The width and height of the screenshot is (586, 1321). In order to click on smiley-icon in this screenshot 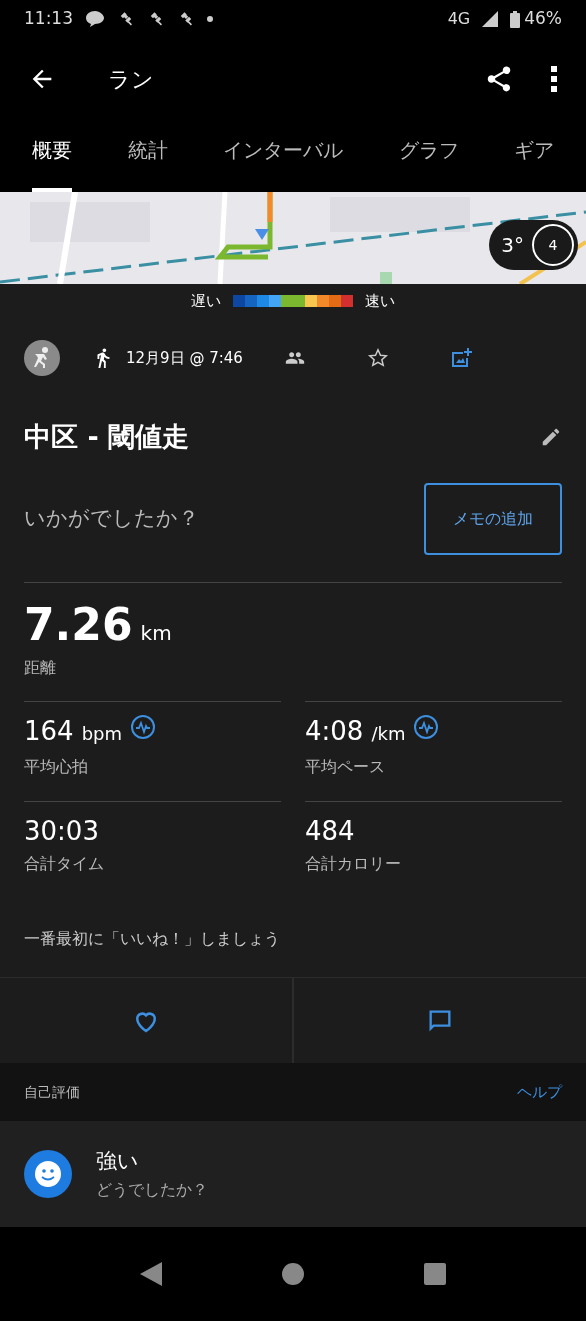, I will do `click(48, 1174)`.